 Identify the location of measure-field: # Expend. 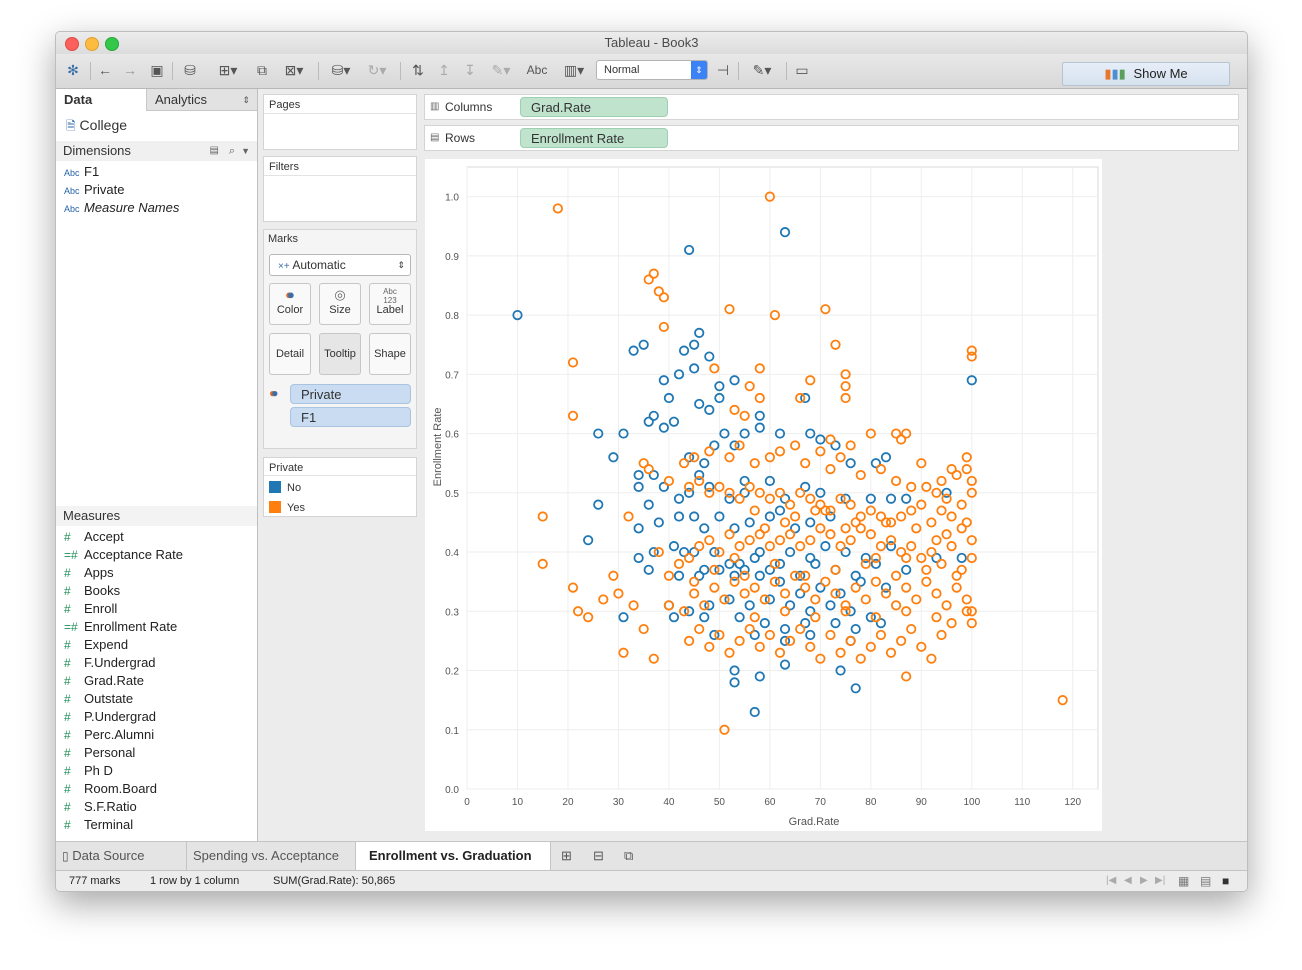
(96, 645).